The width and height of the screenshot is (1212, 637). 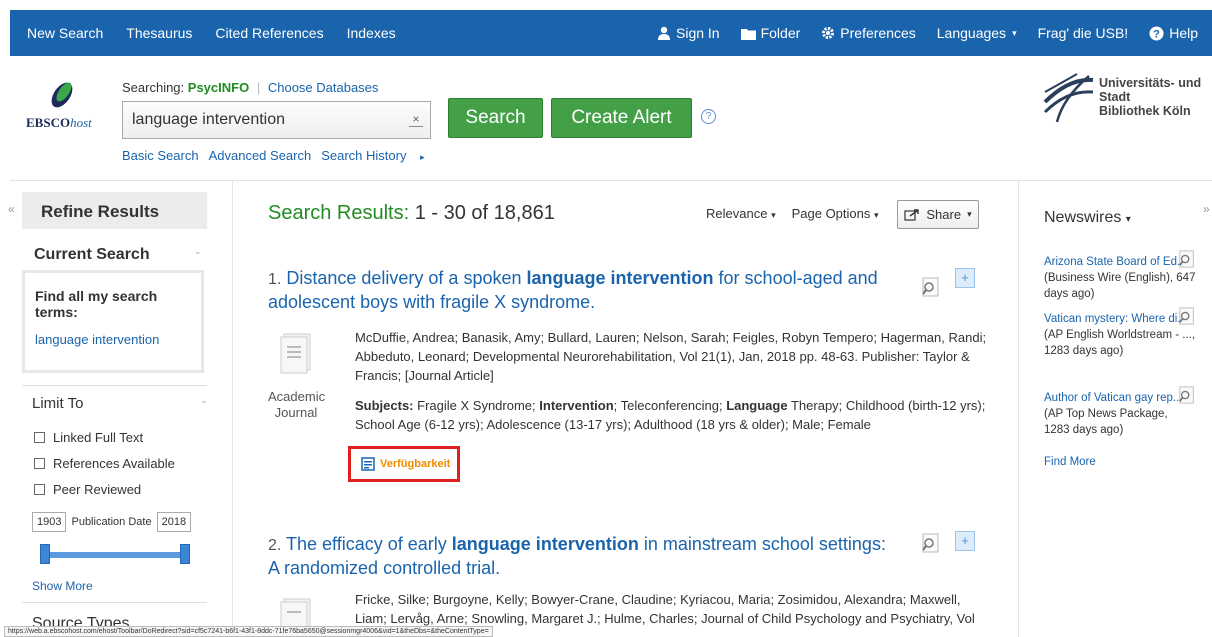 What do you see at coordinates (185, 554) in the screenshot?
I see `slider-handle-end` at bounding box center [185, 554].